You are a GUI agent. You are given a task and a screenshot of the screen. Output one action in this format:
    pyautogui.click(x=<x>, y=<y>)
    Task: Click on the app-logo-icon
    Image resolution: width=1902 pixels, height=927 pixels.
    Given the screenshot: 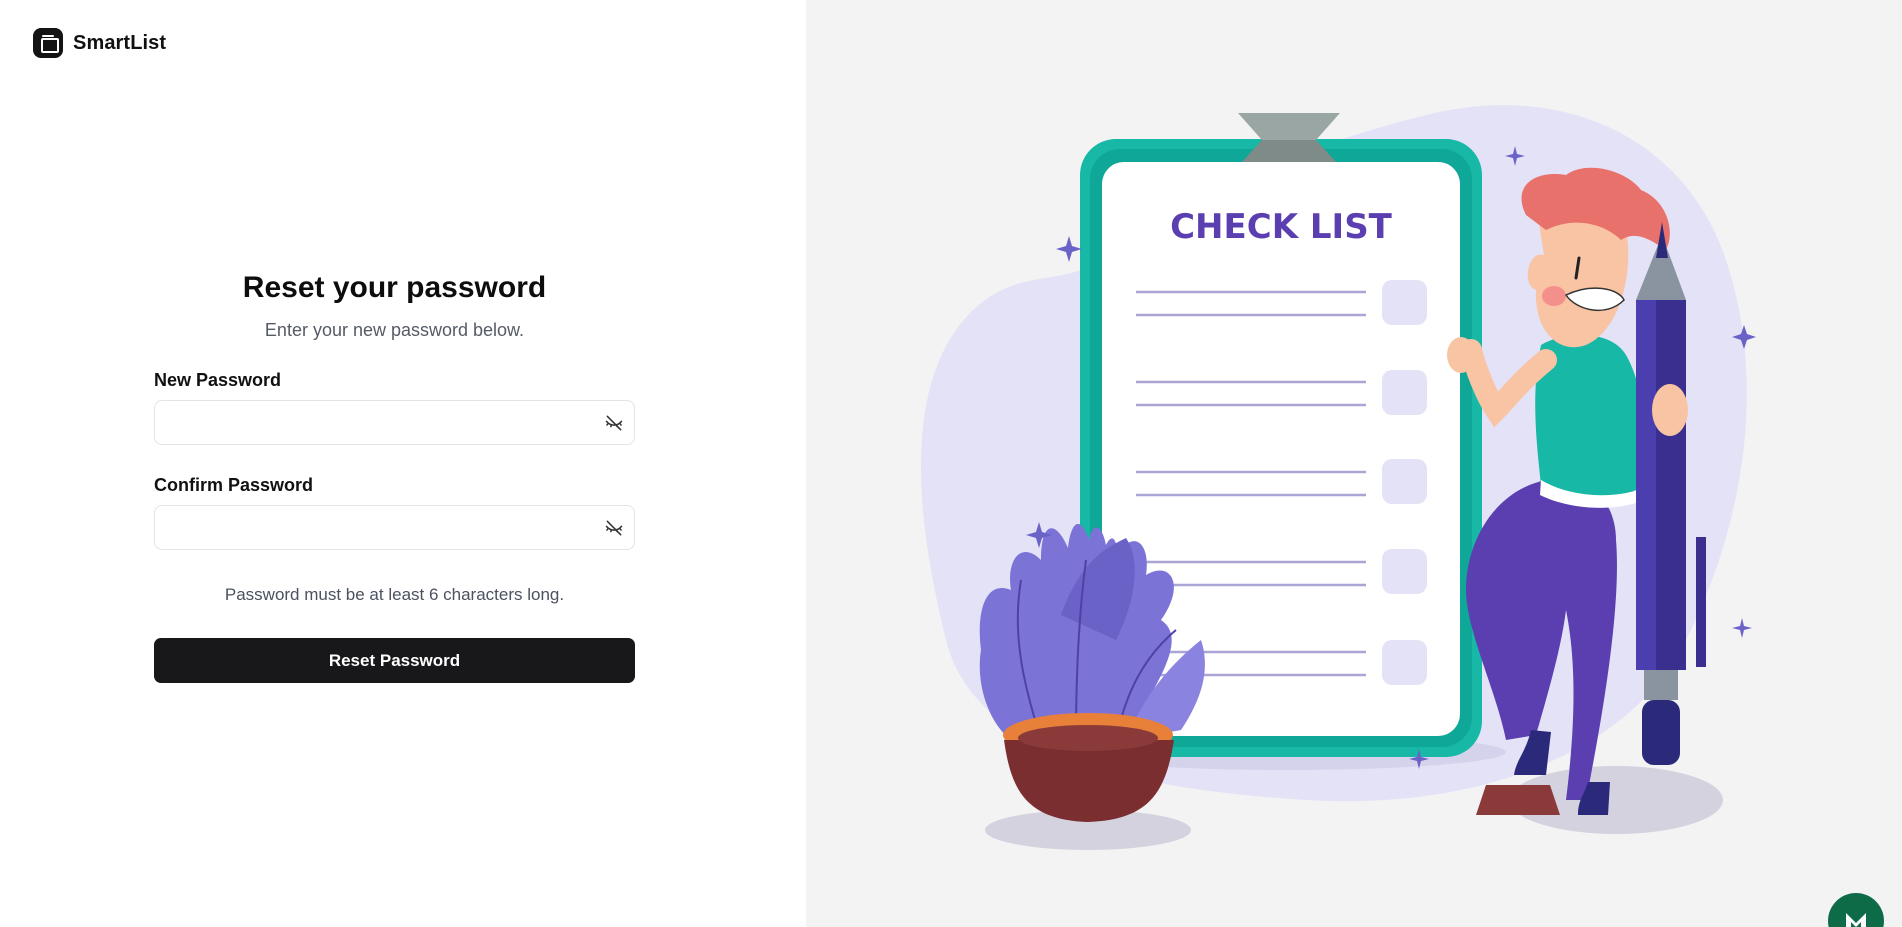 What is the action you would take?
    pyautogui.click(x=48, y=43)
    